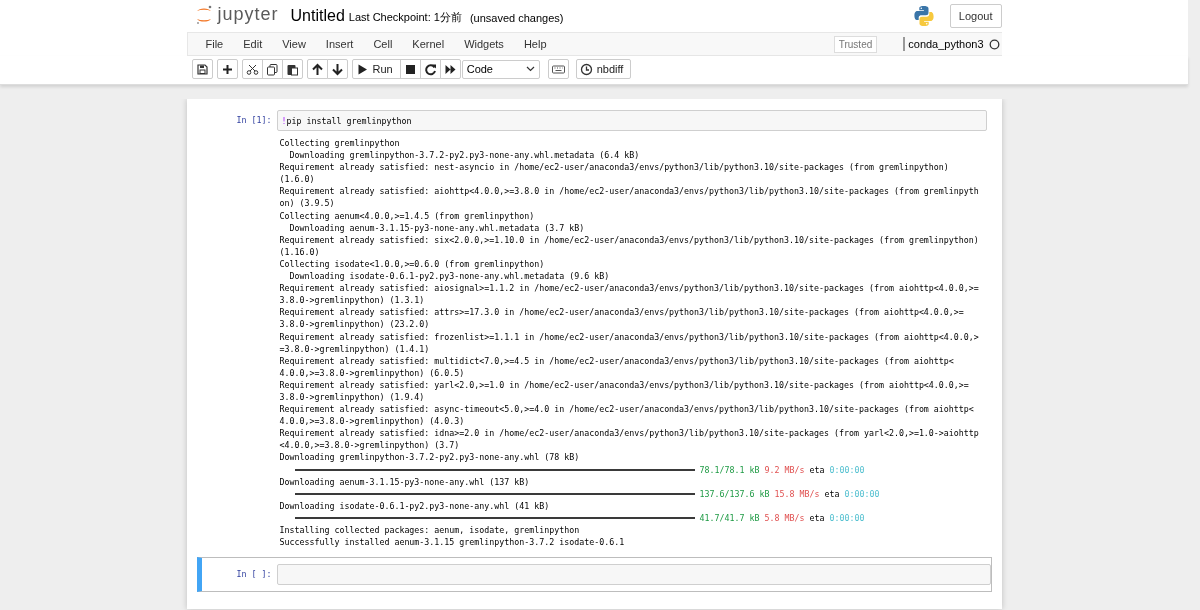 This screenshot has height=610, width=1200. What do you see at coordinates (535, 44) in the screenshot?
I see `menu-item: Help` at bounding box center [535, 44].